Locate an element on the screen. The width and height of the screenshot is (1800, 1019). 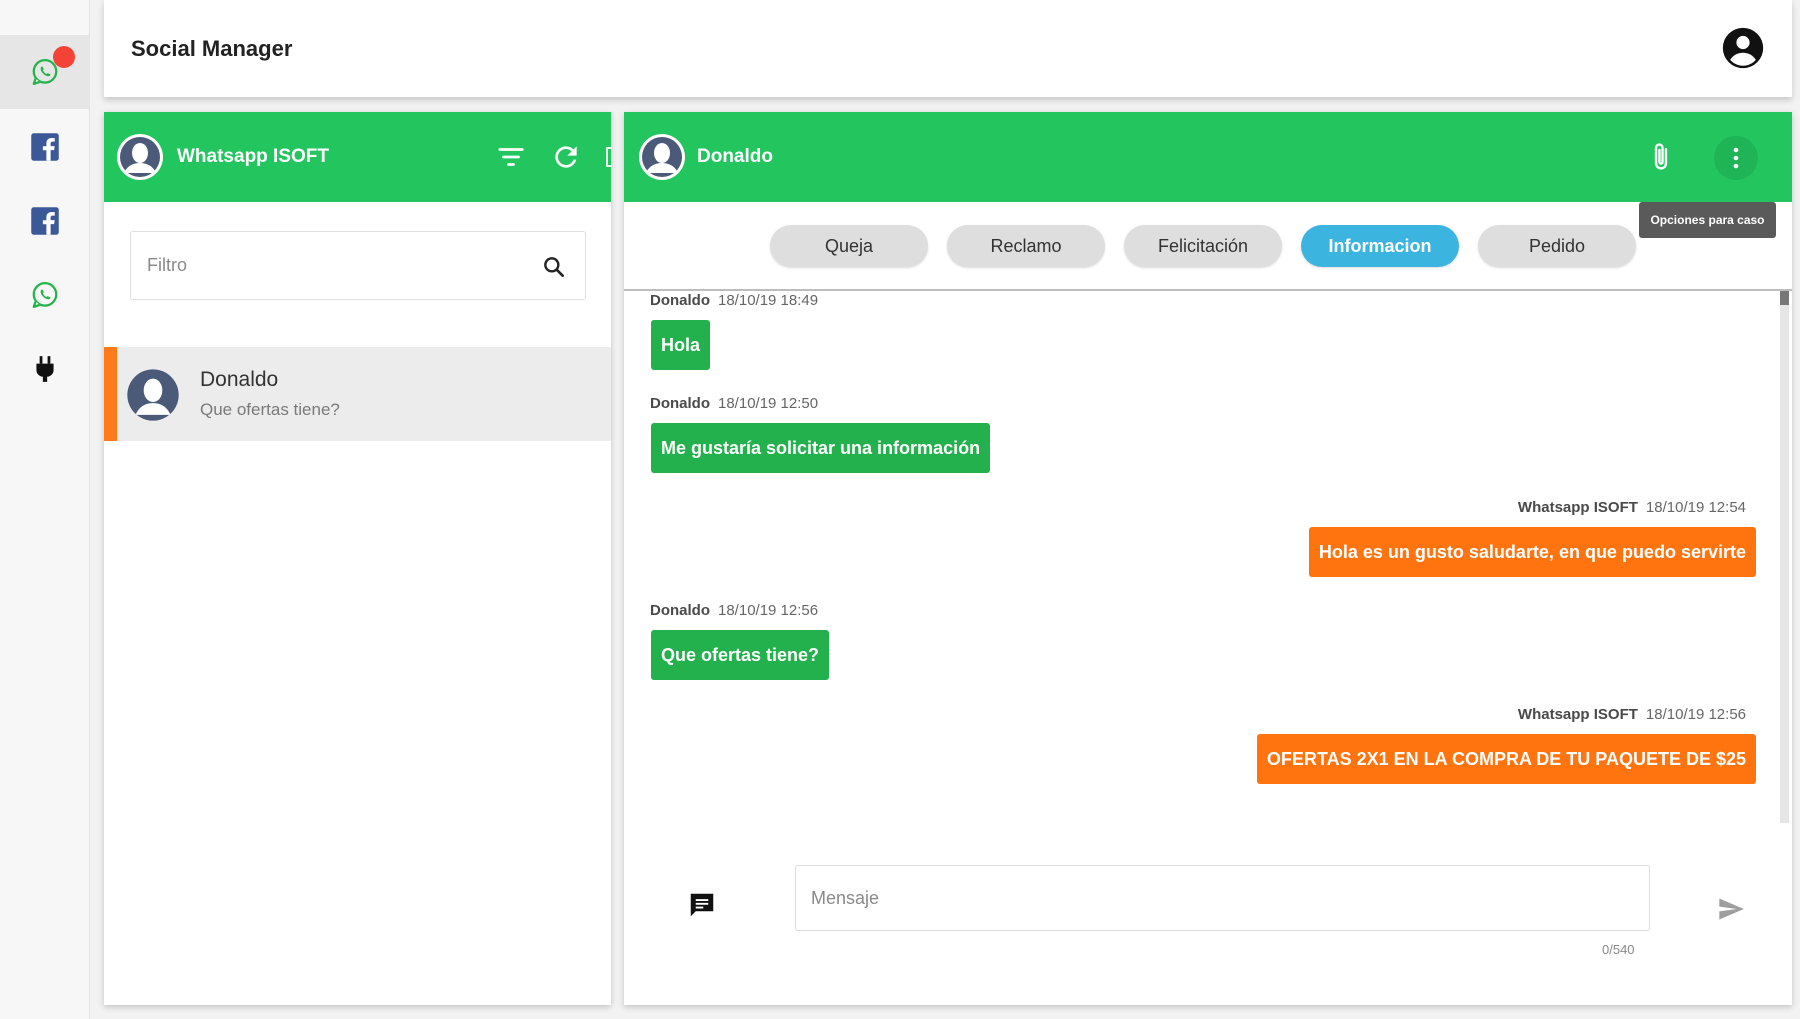
message-bubble-incoming: Hola is located at coordinates (681, 345).